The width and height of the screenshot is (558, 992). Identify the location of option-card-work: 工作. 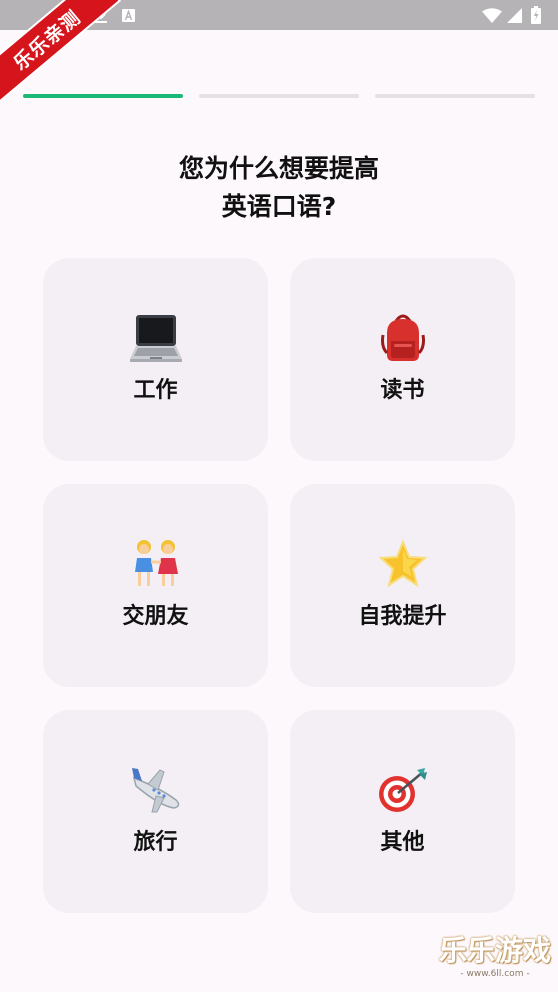
(155, 359).